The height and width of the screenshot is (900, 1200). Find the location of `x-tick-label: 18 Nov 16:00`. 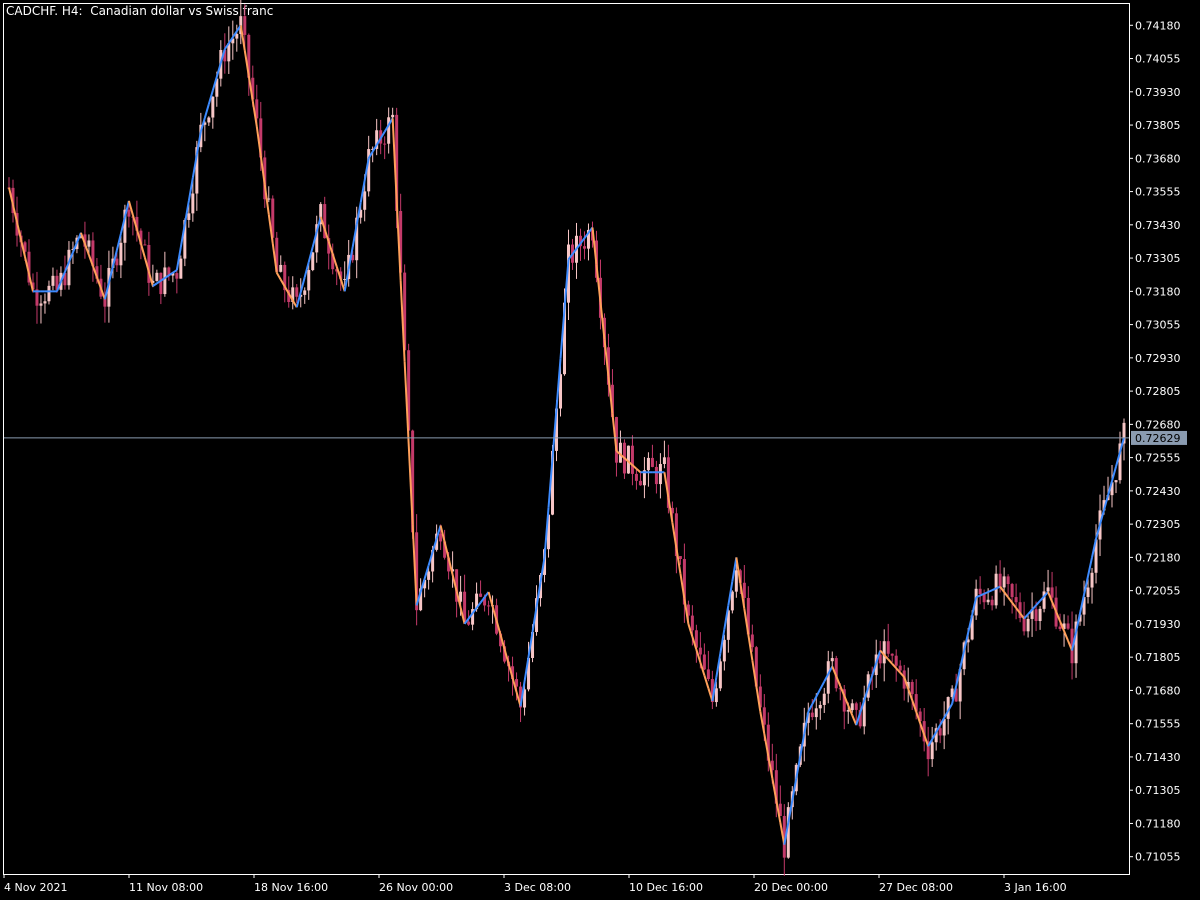

x-tick-label: 18 Nov 16:00 is located at coordinates (291, 887).